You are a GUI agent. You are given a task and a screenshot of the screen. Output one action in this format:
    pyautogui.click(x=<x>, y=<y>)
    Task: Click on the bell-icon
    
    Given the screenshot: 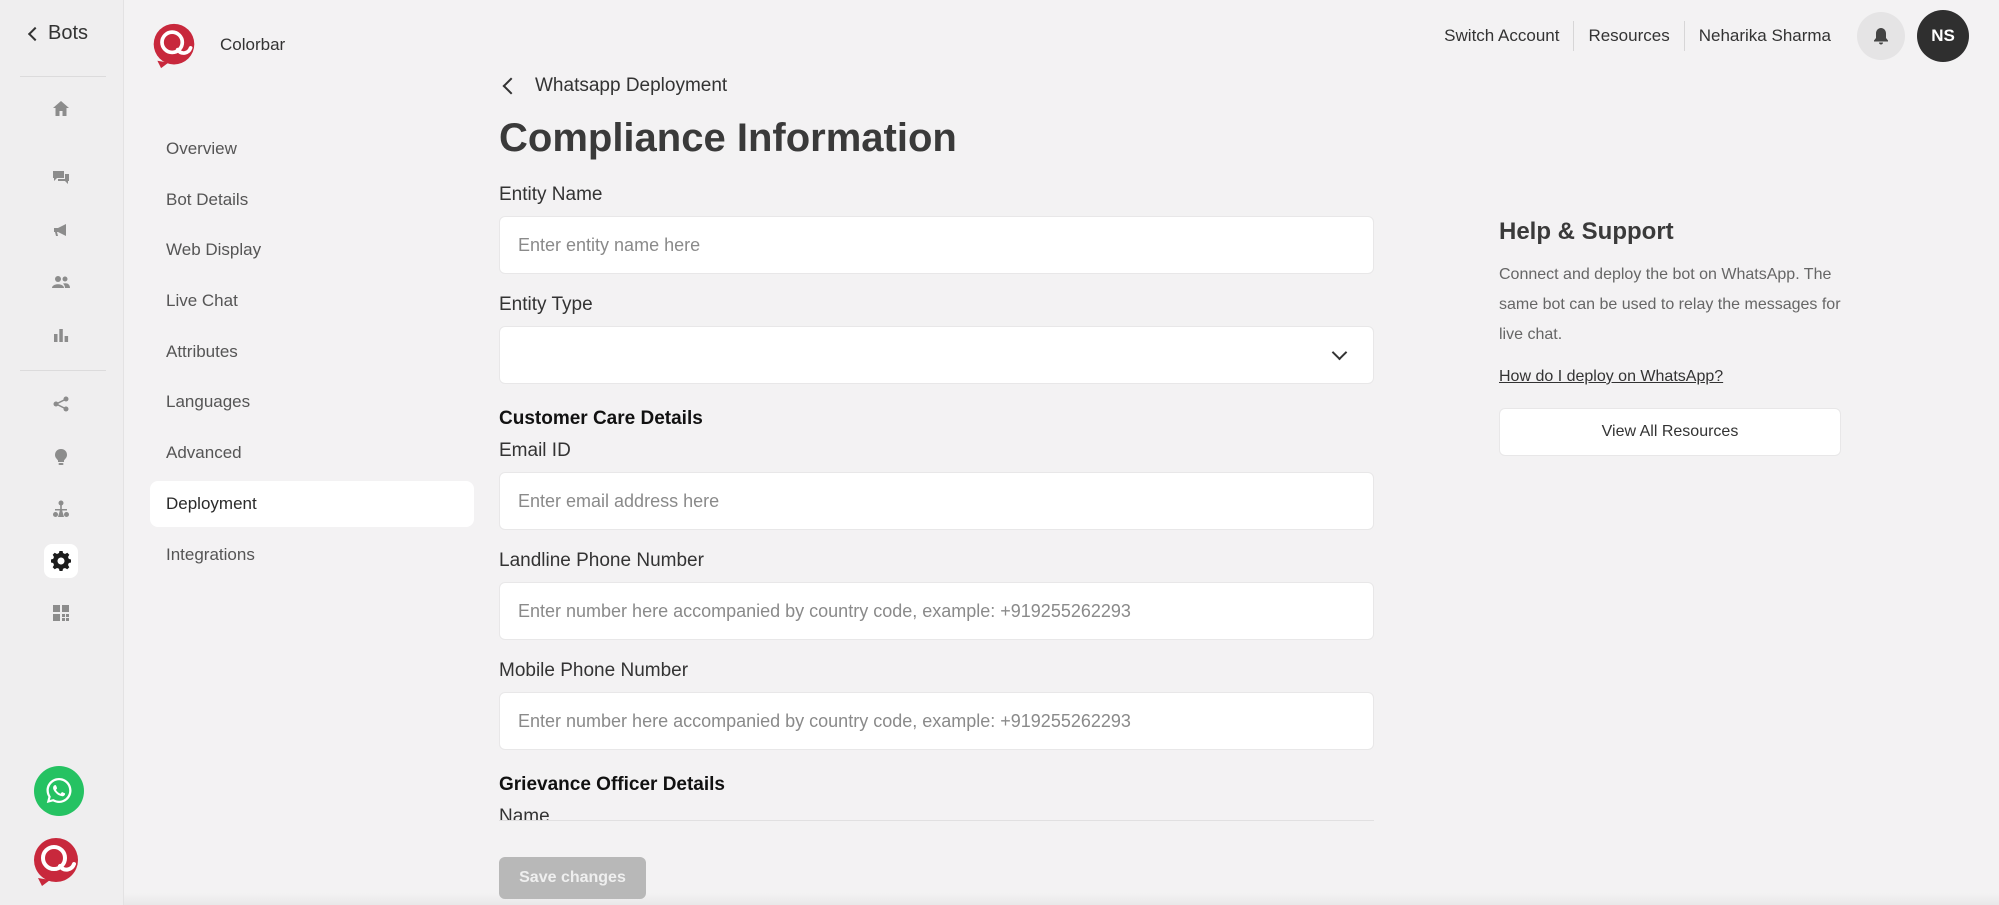 What is the action you would take?
    pyautogui.click(x=1881, y=36)
    